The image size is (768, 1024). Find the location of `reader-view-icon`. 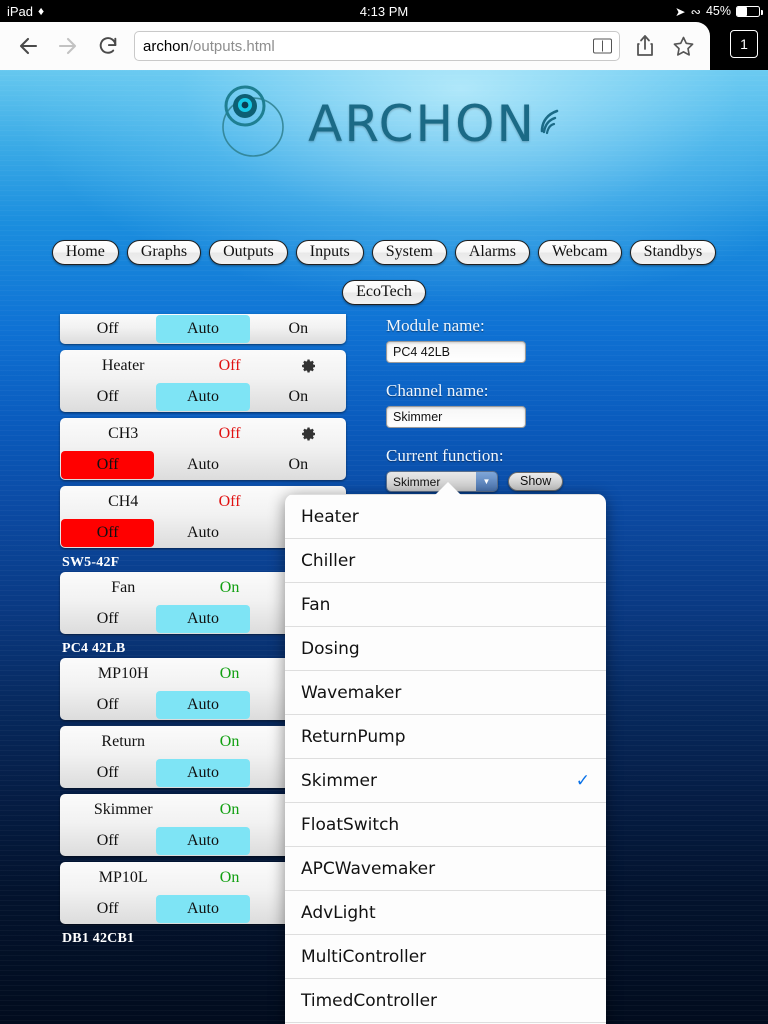

reader-view-icon is located at coordinates (602, 46).